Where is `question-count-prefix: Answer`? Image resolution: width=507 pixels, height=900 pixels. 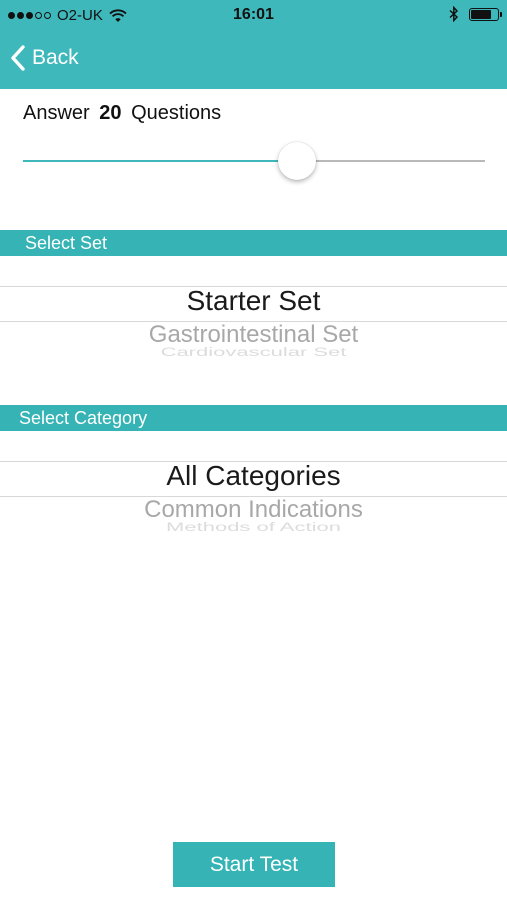
question-count-prefix: Answer is located at coordinates (56, 113).